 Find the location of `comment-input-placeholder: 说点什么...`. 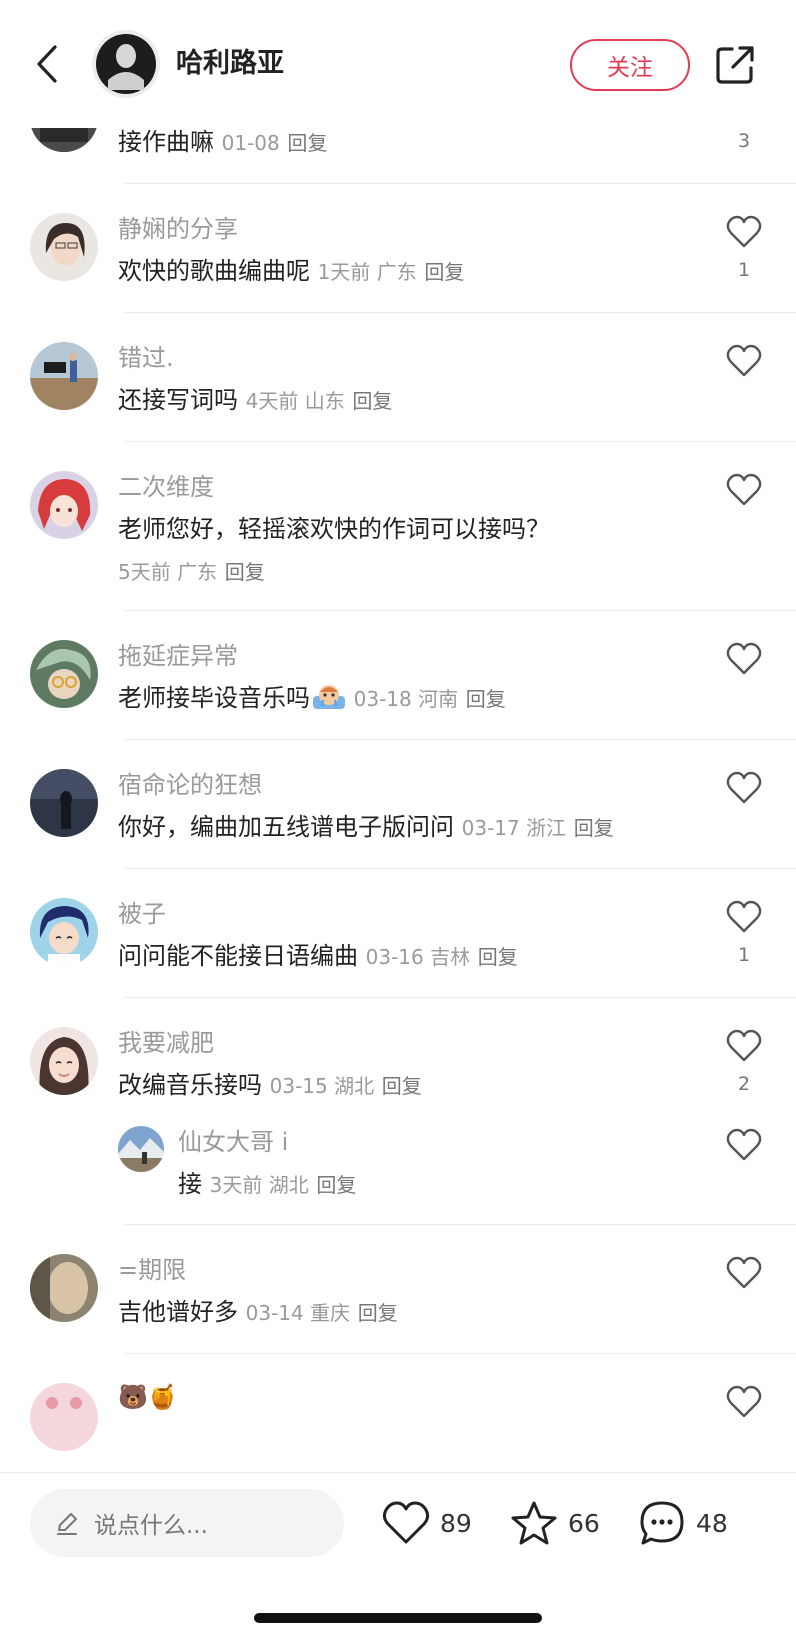

comment-input-placeholder: 说点什么... is located at coordinates (151, 1526).